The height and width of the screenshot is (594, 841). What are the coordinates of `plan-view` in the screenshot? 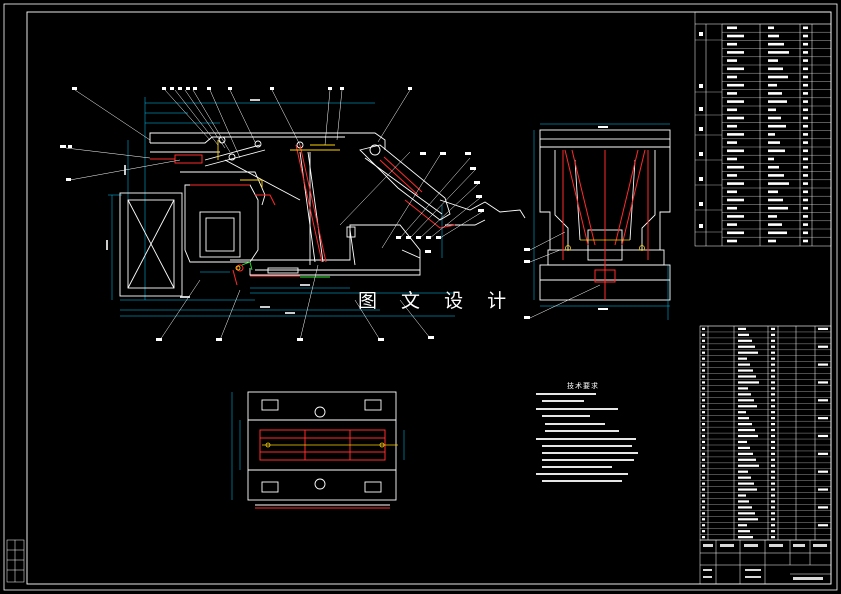 It's located at (318, 450).